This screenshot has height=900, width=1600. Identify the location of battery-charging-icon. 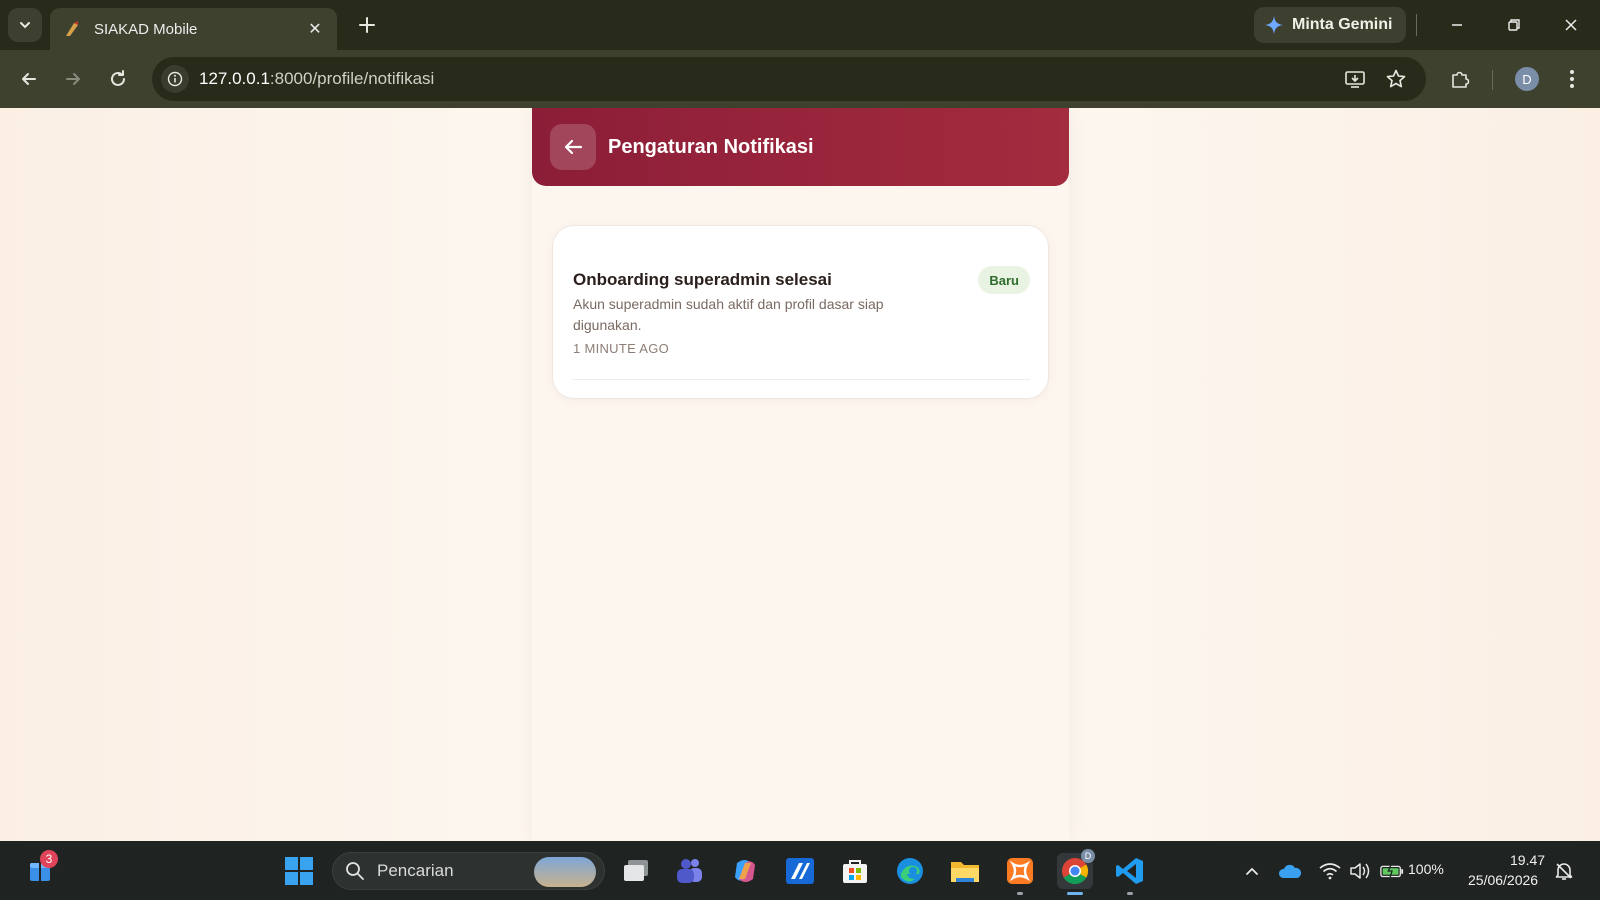
(1392, 871).